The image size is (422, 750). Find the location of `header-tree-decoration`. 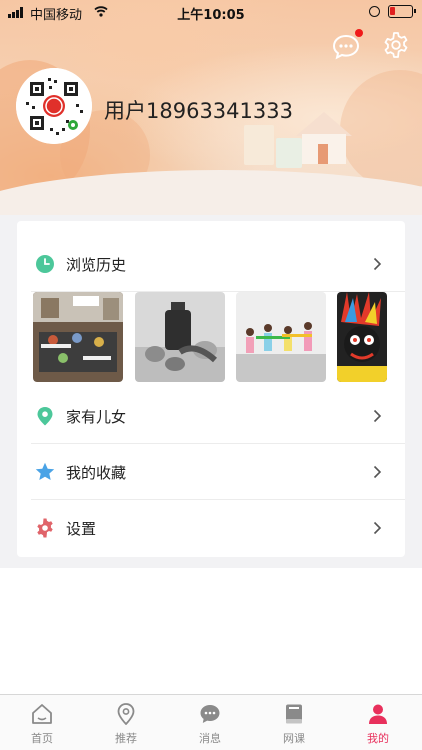

header-tree-decoration is located at coordinates (381, 130).